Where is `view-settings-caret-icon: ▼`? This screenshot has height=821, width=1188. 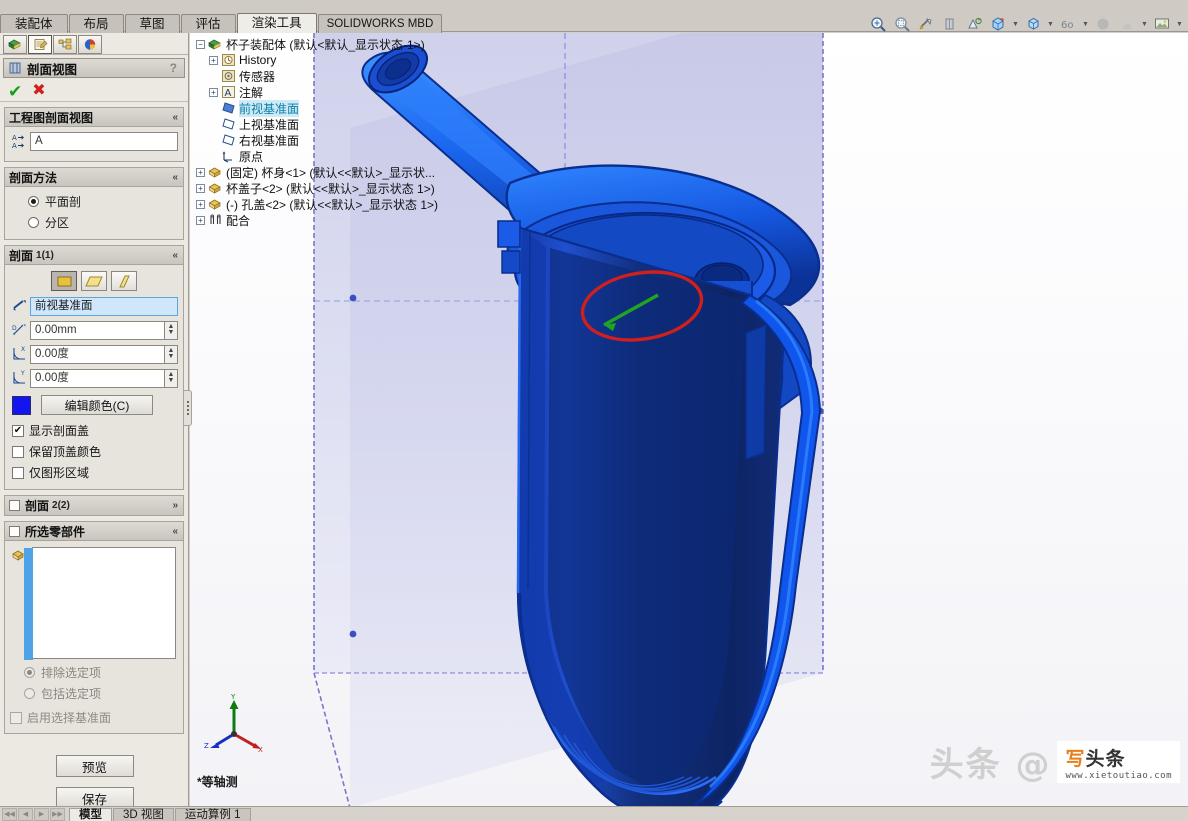
view-settings-caret-icon: ▼ is located at coordinates (1144, 24).